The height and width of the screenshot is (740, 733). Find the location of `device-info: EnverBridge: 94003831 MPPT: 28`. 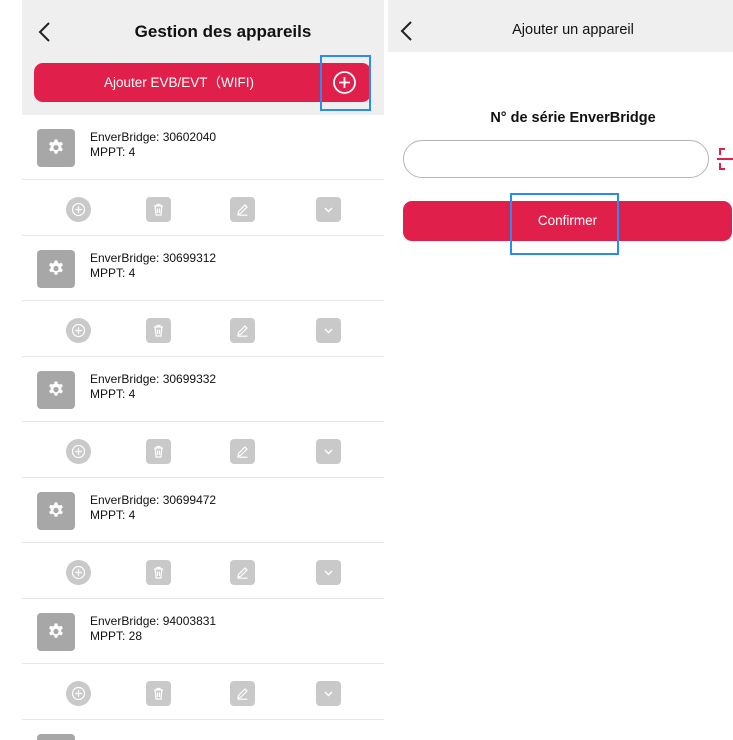

device-info: EnverBridge: 94003831 MPPT: 28 is located at coordinates (203, 631).